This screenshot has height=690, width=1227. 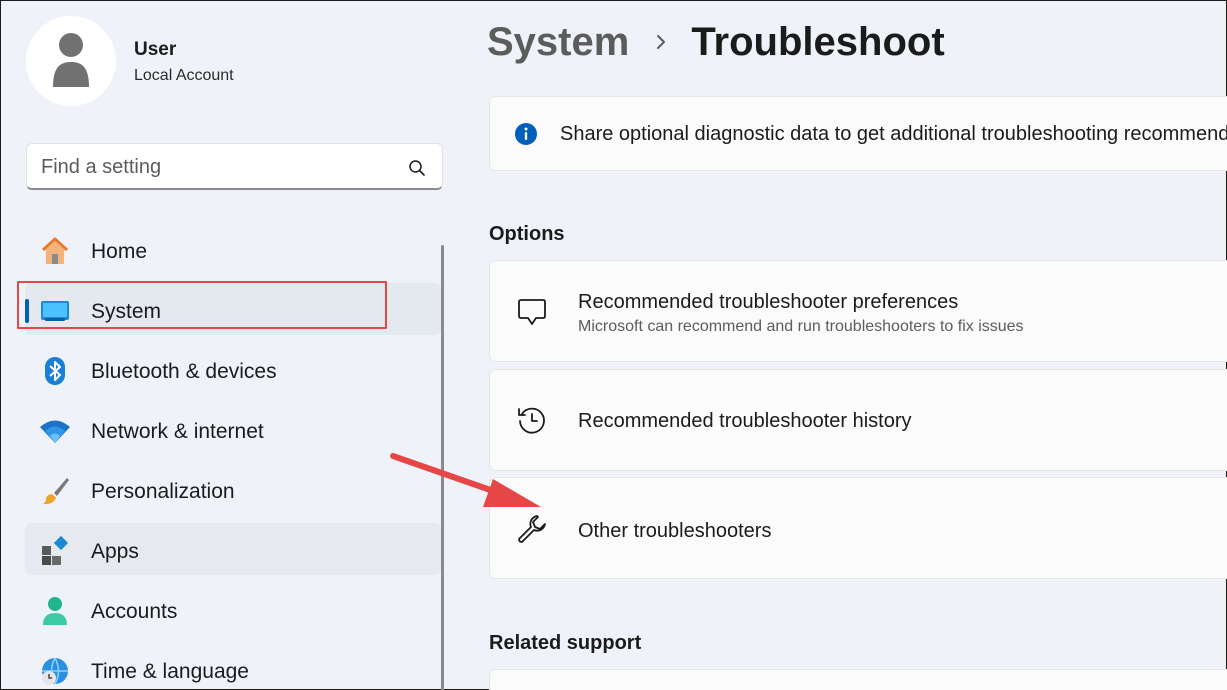 What do you see at coordinates (558, 42) in the screenshot?
I see `breadcrumb-parent: System` at bounding box center [558, 42].